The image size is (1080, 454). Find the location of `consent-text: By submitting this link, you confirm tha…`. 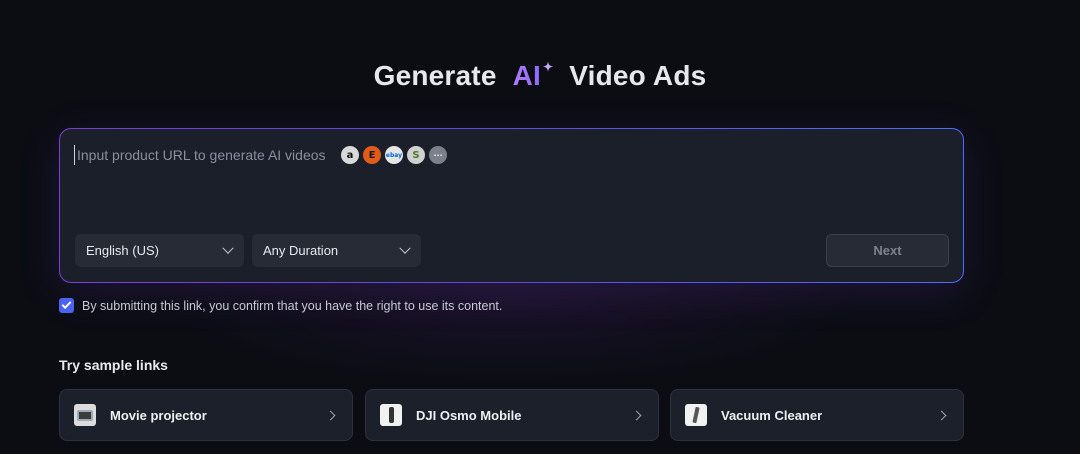

consent-text: By submitting this link, you confirm tha… is located at coordinates (292, 305).